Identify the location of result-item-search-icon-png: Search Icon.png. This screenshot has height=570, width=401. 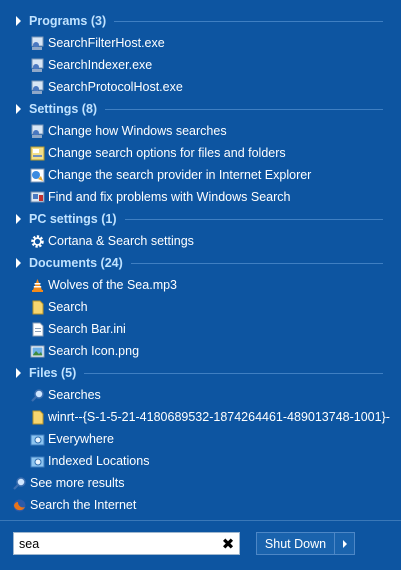
(200, 351).